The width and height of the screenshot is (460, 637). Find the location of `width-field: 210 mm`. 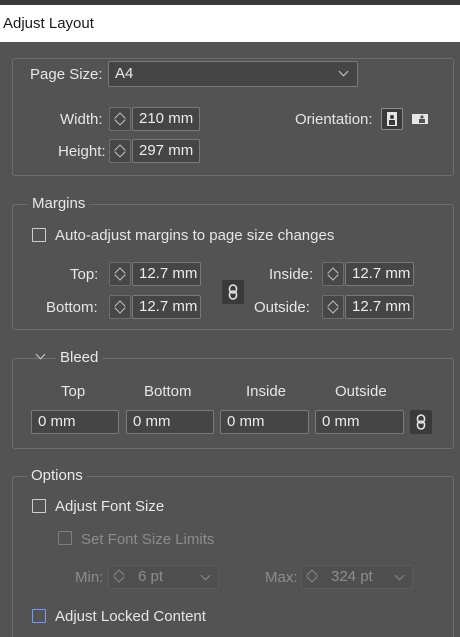

width-field: 210 mm is located at coordinates (166, 119).